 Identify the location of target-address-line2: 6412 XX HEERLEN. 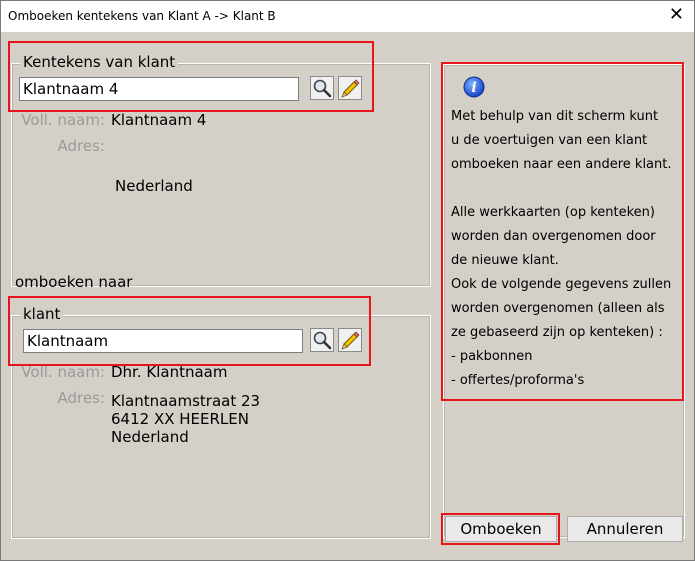
(180, 419).